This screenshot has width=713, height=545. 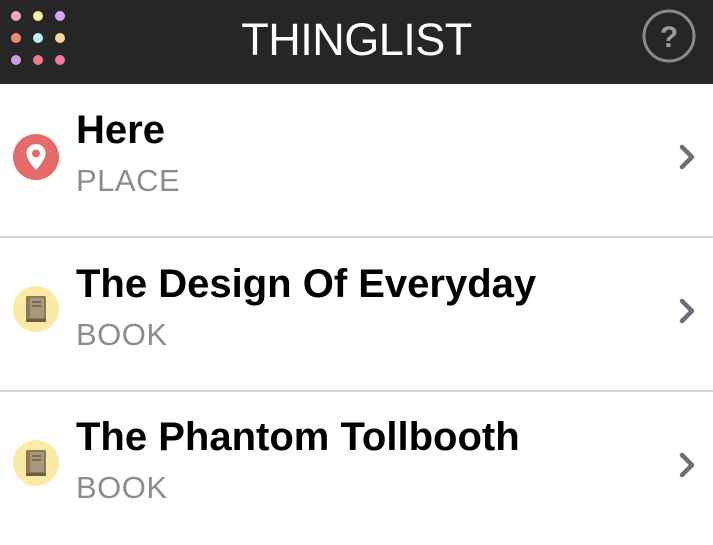 What do you see at coordinates (120, 130) in the screenshot?
I see `item-title: Here` at bounding box center [120, 130].